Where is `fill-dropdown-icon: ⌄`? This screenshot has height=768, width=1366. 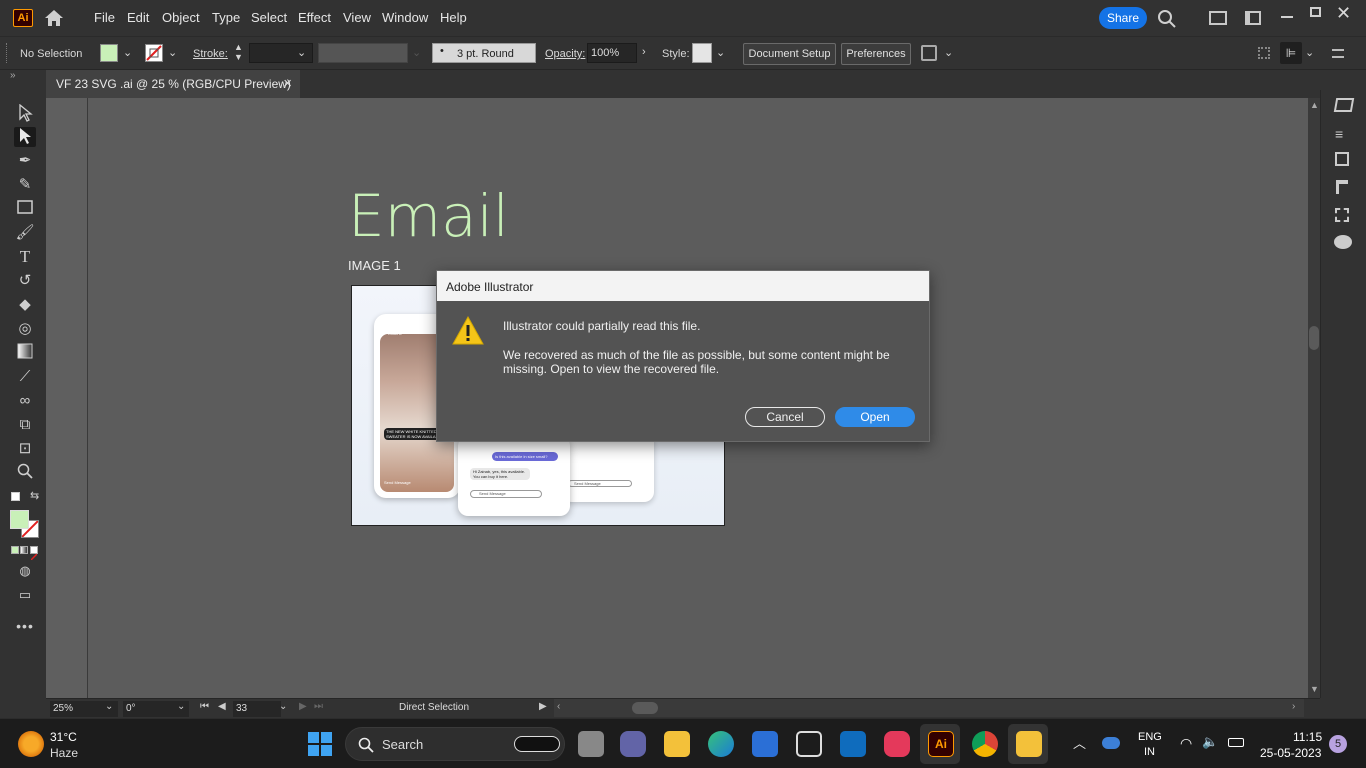
fill-dropdown-icon: ⌄ is located at coordinates (127, 52).